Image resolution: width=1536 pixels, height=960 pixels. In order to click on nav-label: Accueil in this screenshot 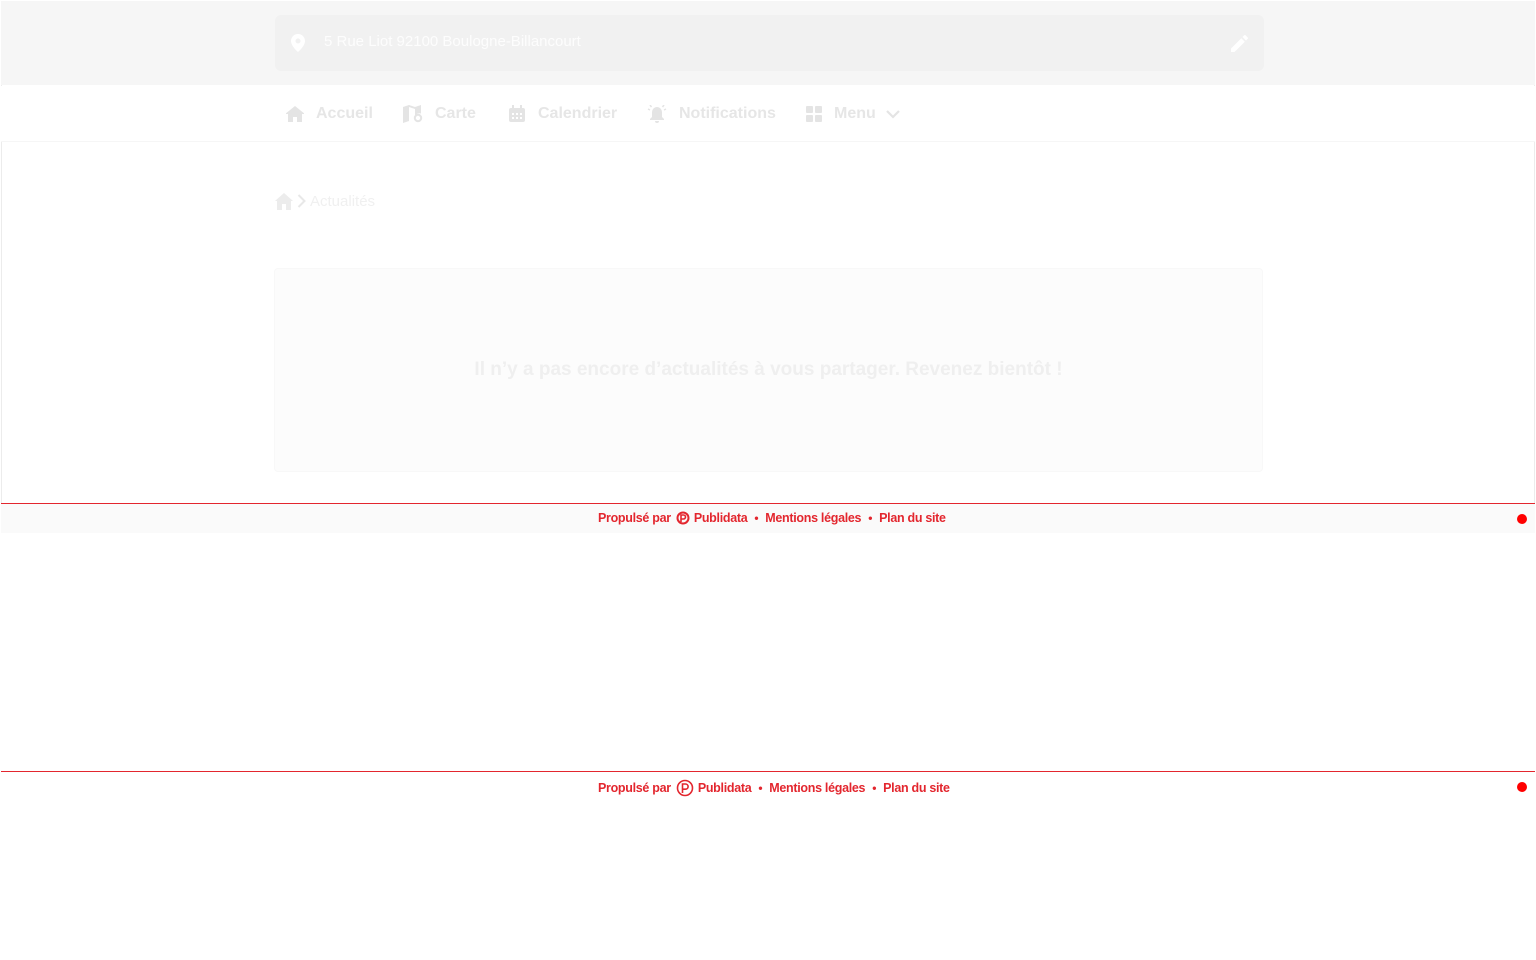, I will do `click(344, 113)`.